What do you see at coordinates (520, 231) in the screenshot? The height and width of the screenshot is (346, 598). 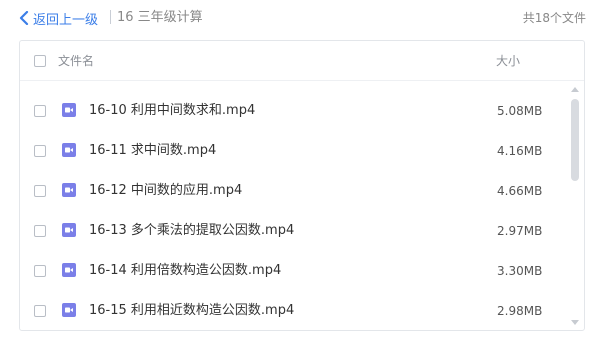 I see `file-size: 2.97MB` at bounding box center [520, 231].